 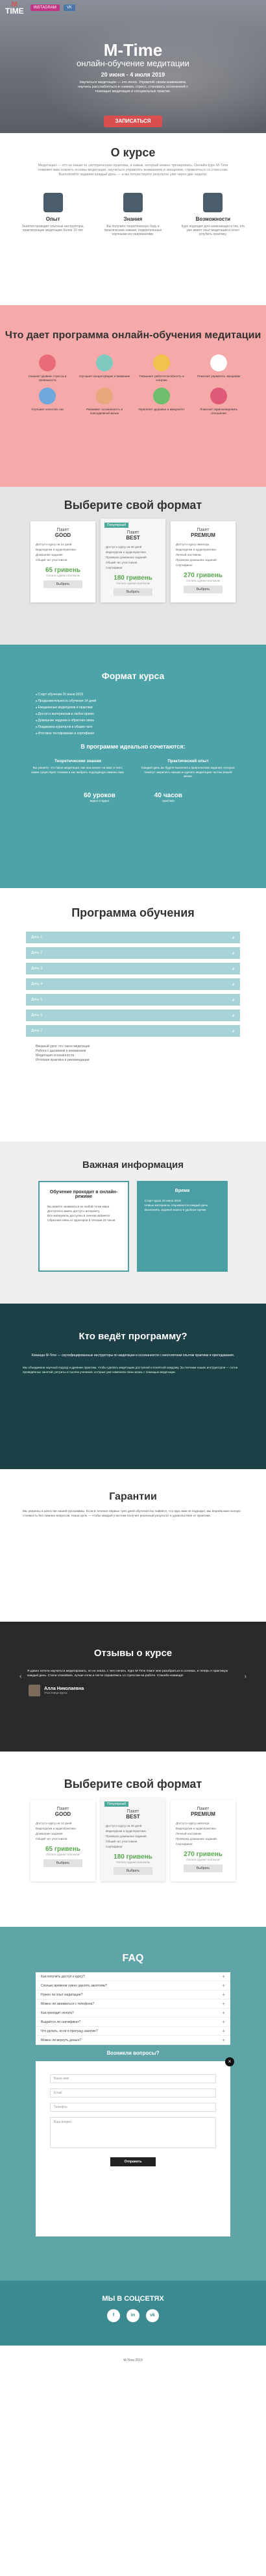 What do you see at coordinates (47, 396) in the screenshot?
I see `sleep-icon` at bounding box center [47, 396].